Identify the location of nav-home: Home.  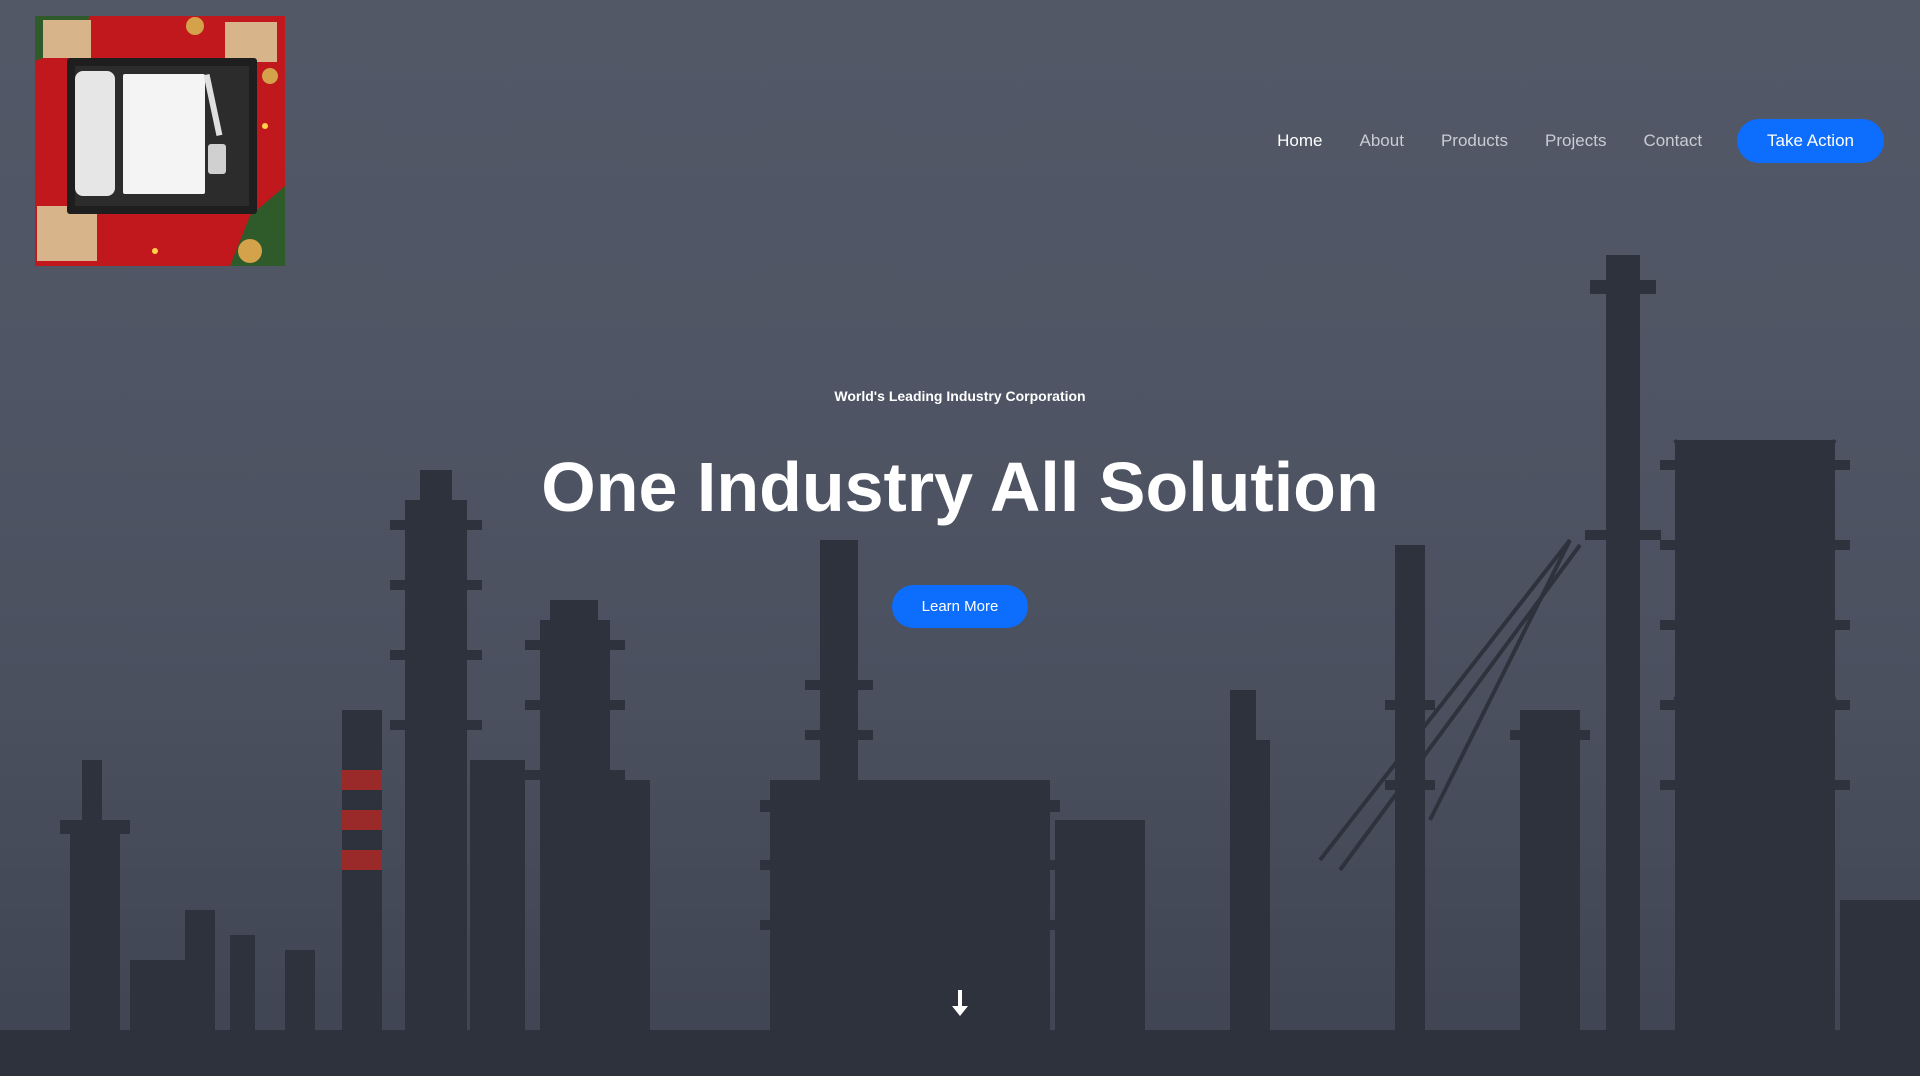
(1299, 141).